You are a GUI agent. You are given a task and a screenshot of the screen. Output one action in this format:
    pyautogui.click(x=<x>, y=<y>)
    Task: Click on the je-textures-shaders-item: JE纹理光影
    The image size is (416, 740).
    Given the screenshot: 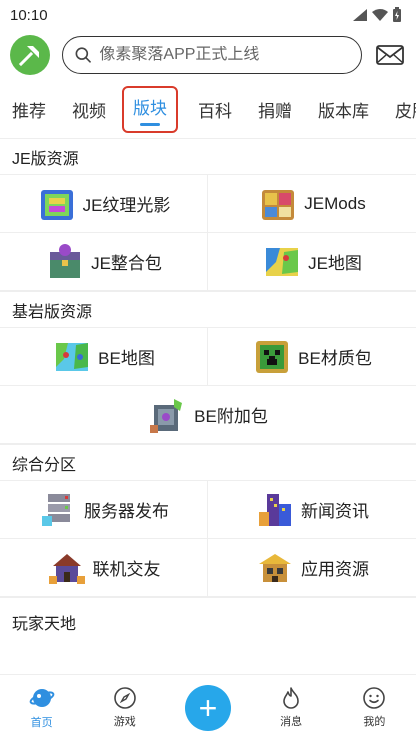 What is the action you would take?
    pyautogui.click(x=104, y=204)
    